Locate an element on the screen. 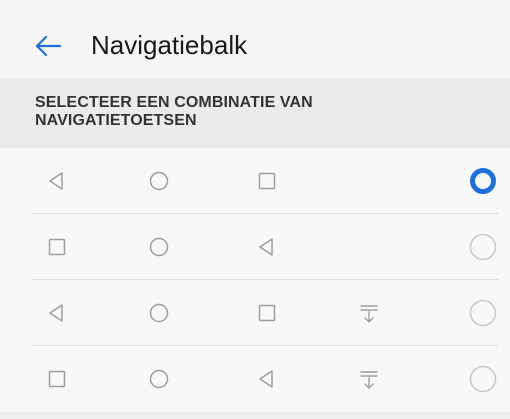 The height and width of the screenshot is (419, 510). arrow-left-icon is located at coordinates (48, 46).